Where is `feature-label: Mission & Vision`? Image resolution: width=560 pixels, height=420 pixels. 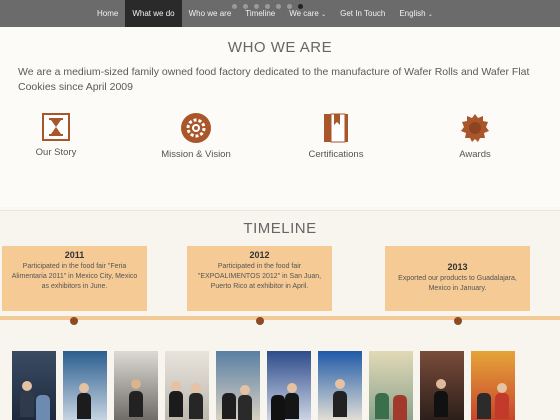
feature-label: Mission & Vision is located at coordinates (196, 154).